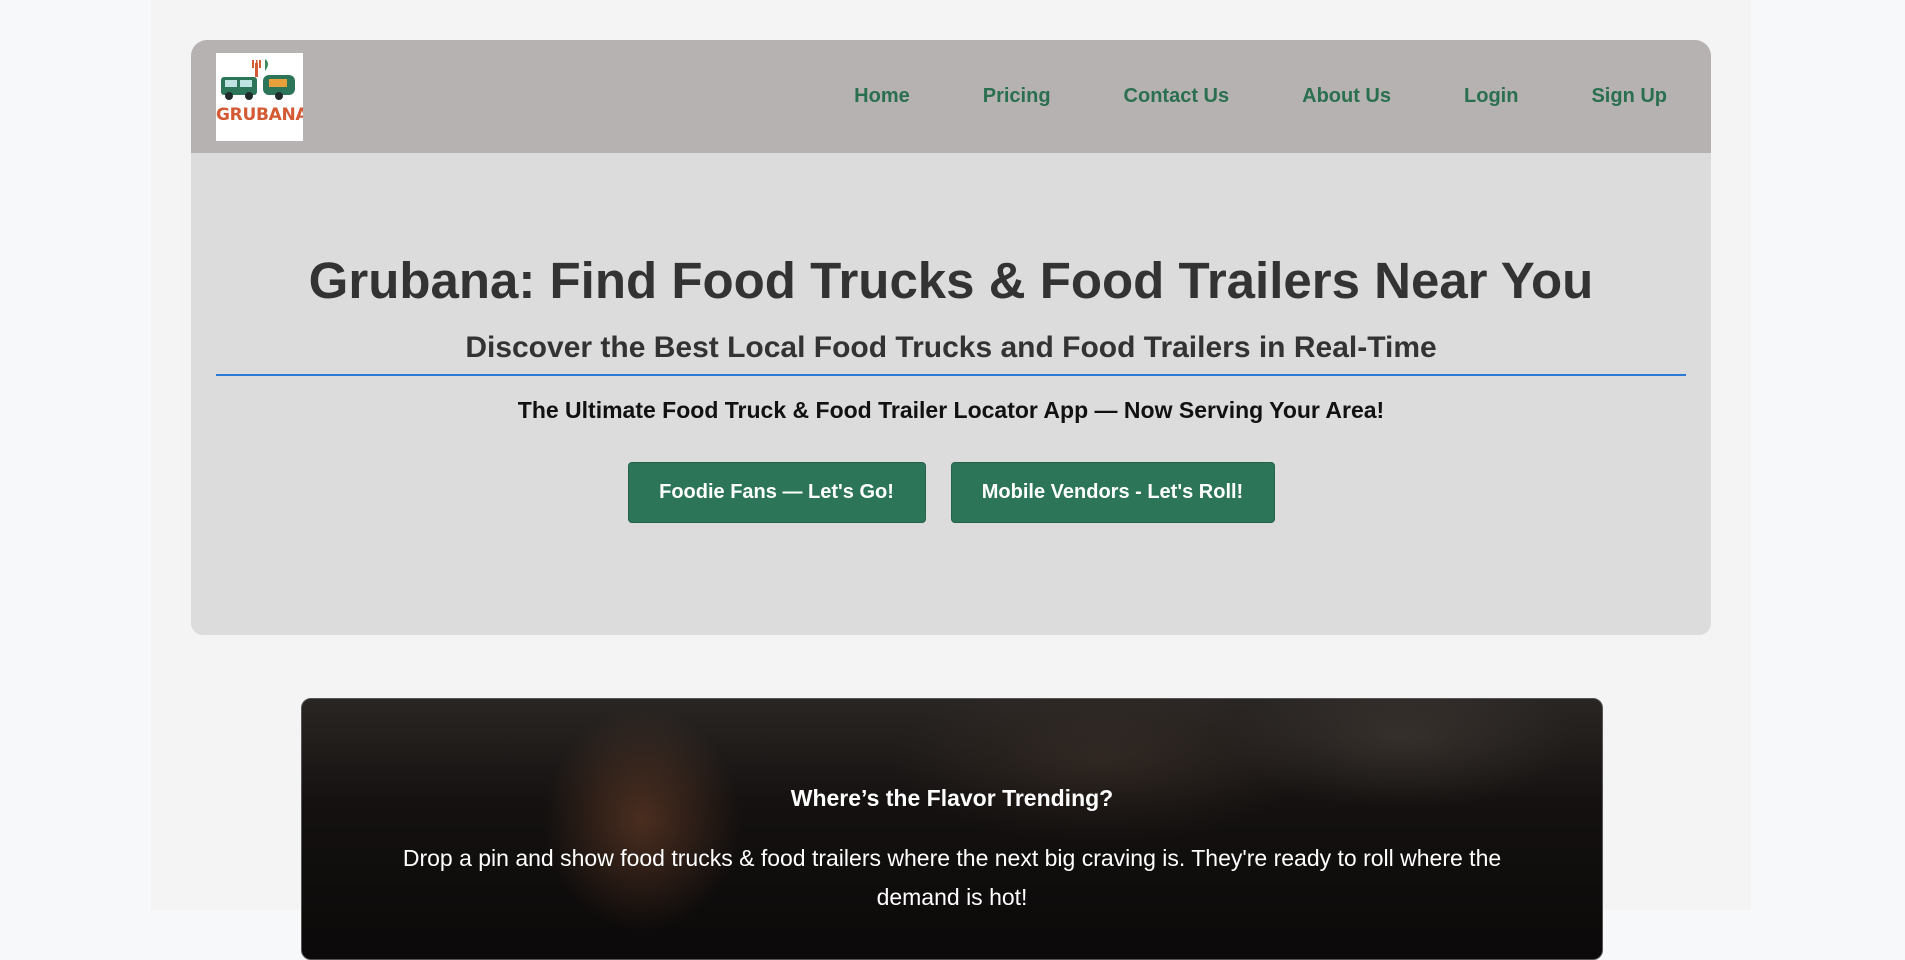 The height and width of the screenshot is (960, 1905). I want to click on nav-sign-up: Sign Up, so click(1629, 96).